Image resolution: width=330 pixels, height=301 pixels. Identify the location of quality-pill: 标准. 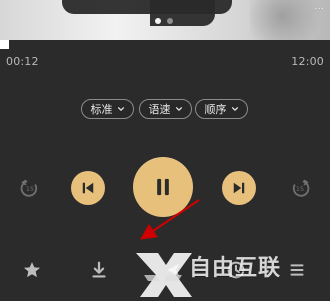
(107, 109).